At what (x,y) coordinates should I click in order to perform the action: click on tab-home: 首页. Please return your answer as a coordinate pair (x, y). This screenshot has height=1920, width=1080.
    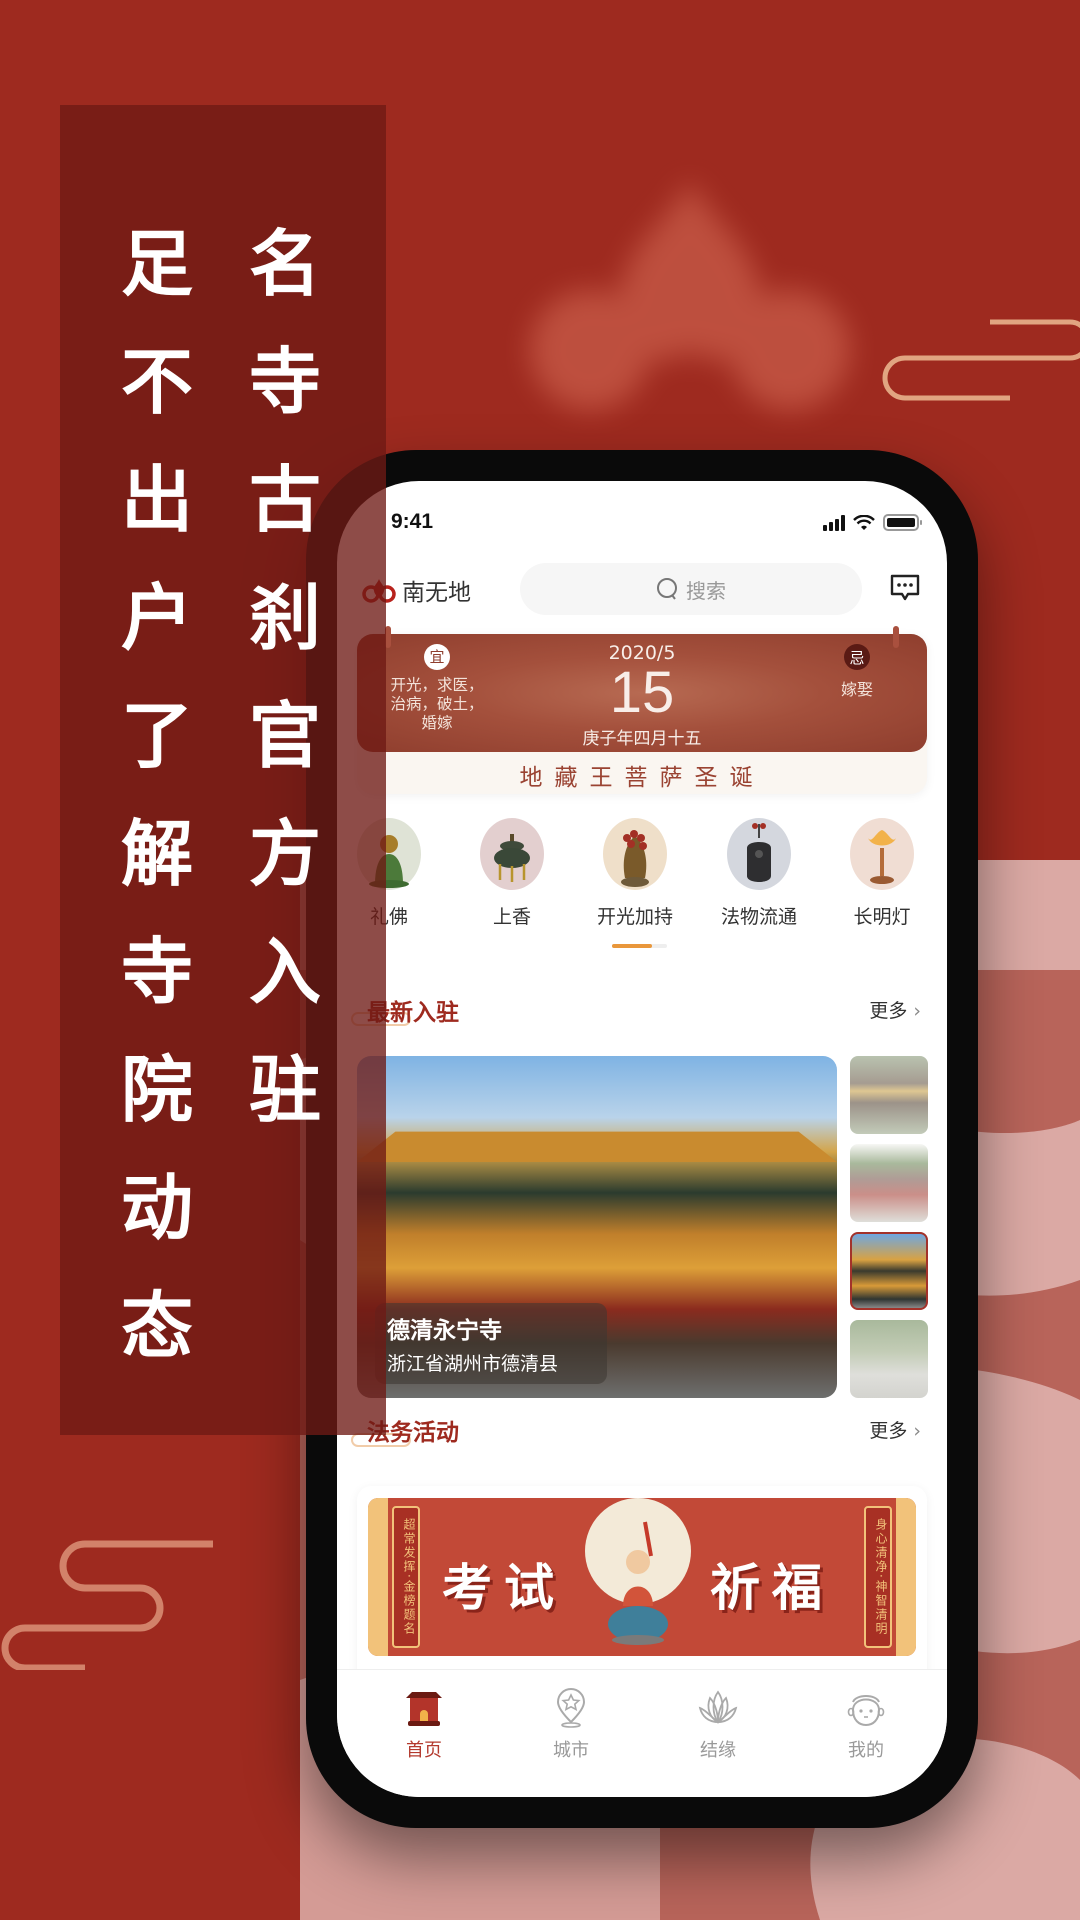
    Looking at the image, I should click on (424, 1725).